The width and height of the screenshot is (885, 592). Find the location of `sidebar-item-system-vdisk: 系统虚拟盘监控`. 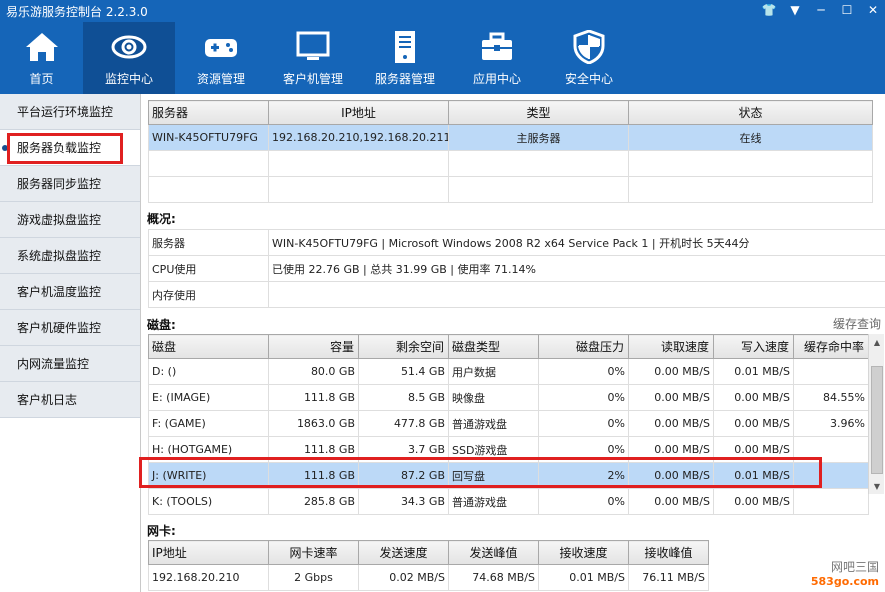

sidebar-item-system-vdisk: 系统虚拟盘监控 is located at coordinates (70, 256).